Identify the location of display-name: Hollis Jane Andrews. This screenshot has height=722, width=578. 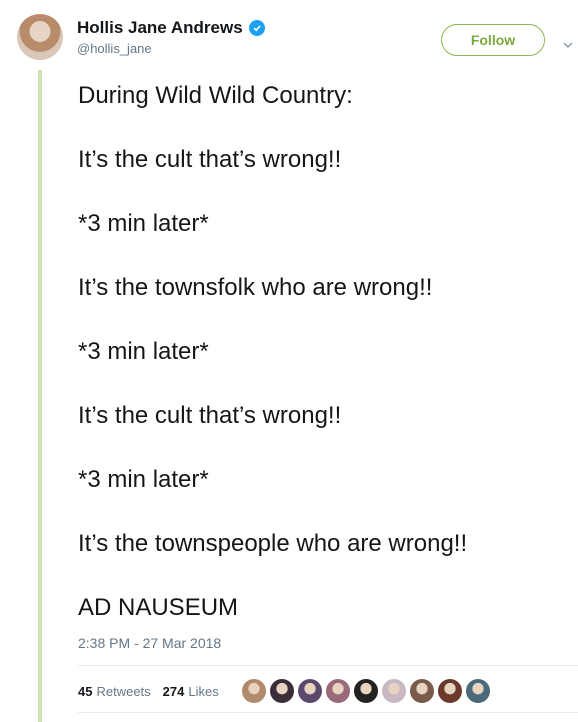
(160, 28).